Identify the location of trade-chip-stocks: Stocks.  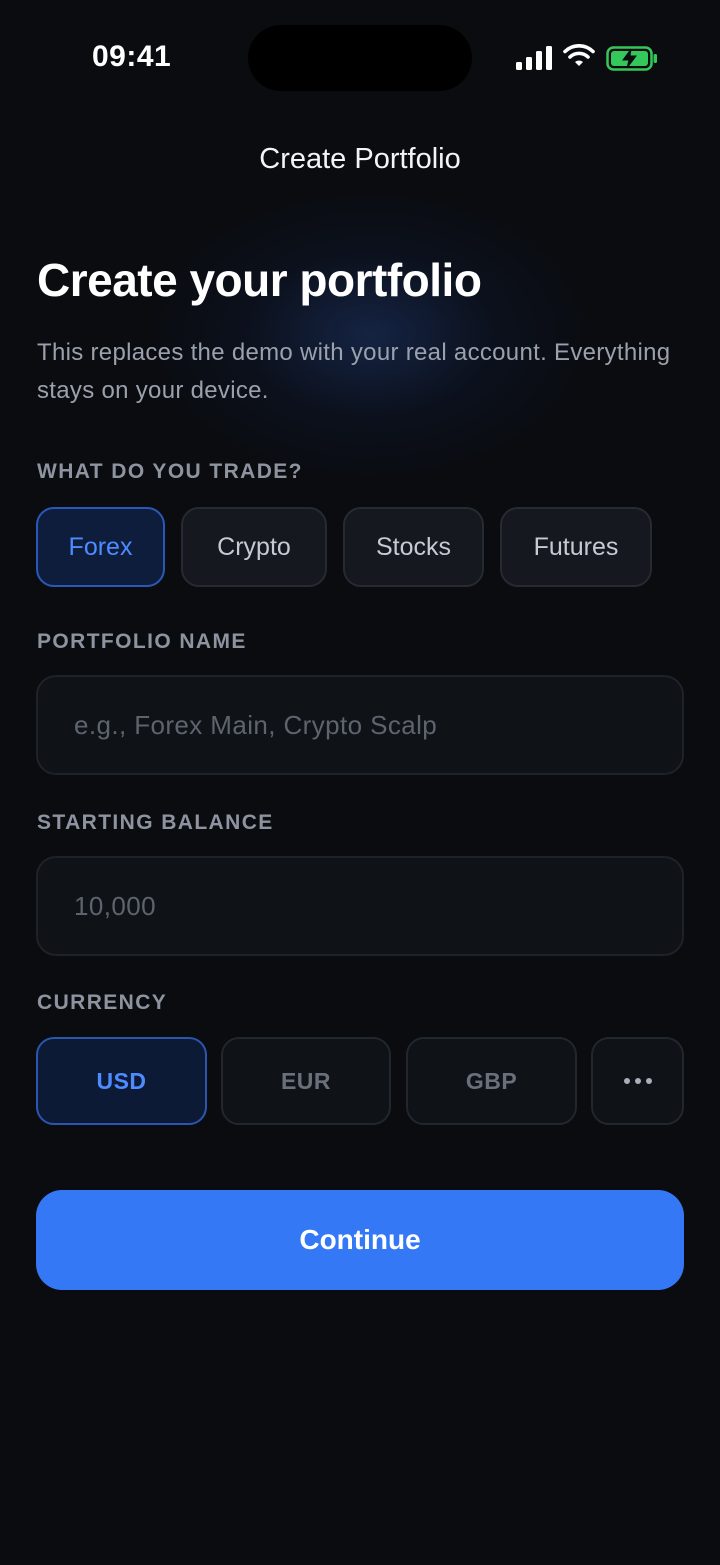
(413, 547).